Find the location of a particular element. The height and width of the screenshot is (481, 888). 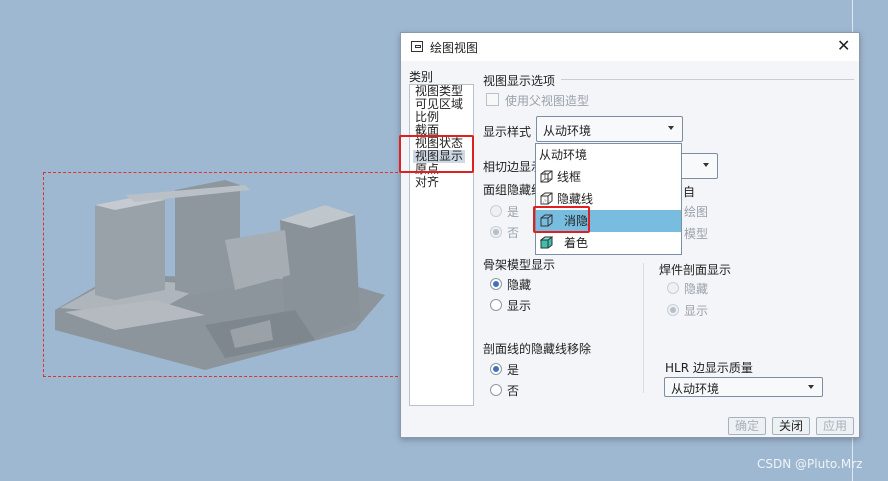

close-icon: ✕ is located at coordinates (843, 45).